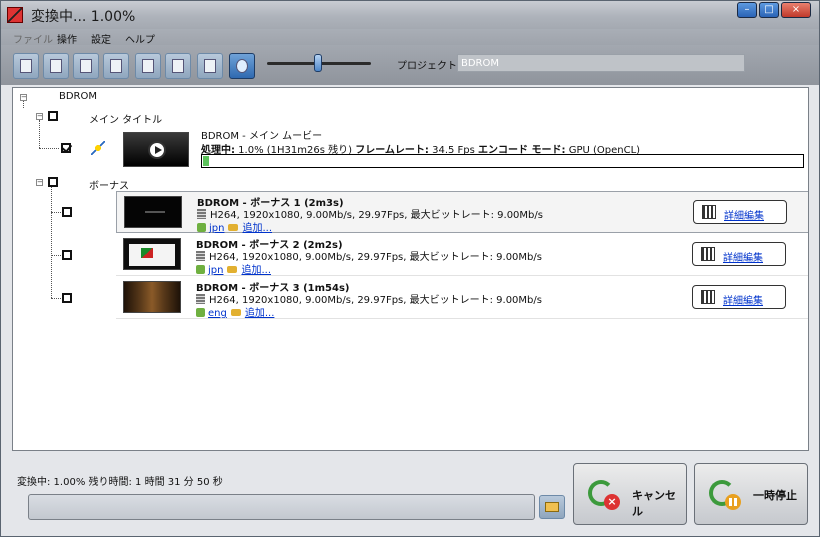 The height and width of the screenshot is (537, 820). Describe the element at coordinates (15, 15) in the screenshot. I see `app-logo-icon` at that location.